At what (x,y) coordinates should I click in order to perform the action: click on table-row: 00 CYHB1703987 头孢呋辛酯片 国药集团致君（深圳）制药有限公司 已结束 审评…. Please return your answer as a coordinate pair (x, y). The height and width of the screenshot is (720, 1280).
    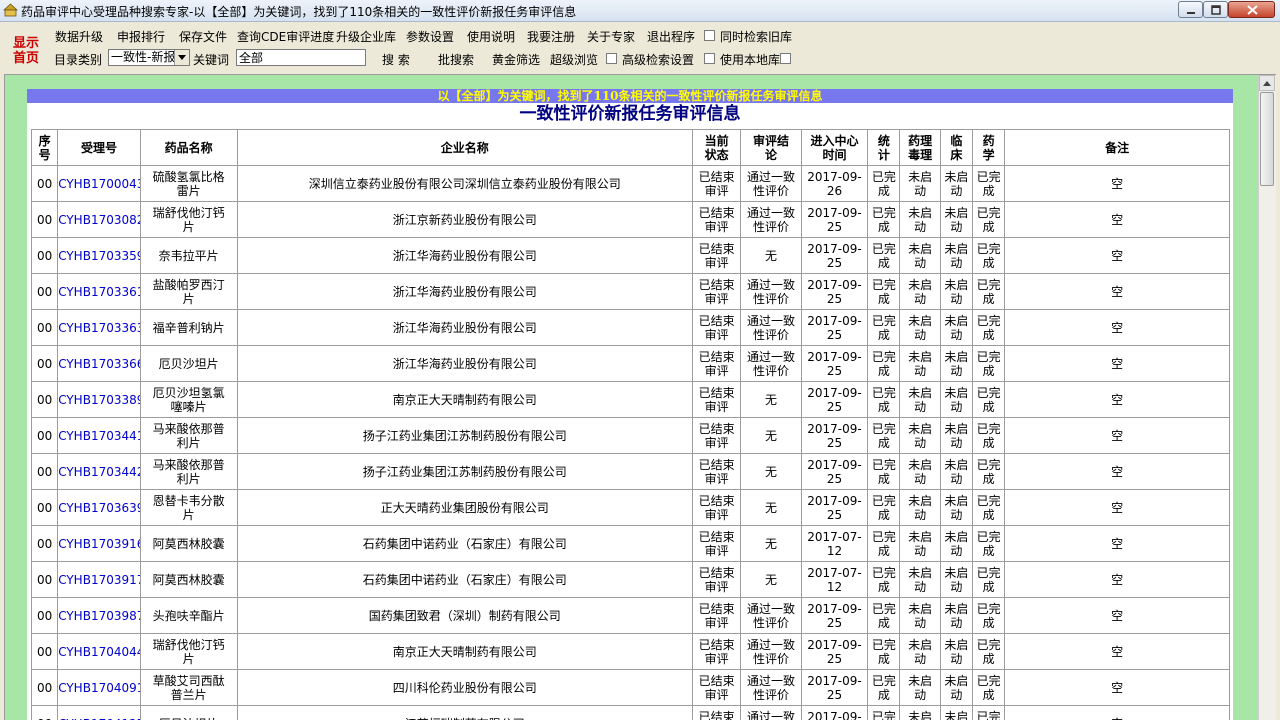
    Looking at the image, I should click on (630, 615).